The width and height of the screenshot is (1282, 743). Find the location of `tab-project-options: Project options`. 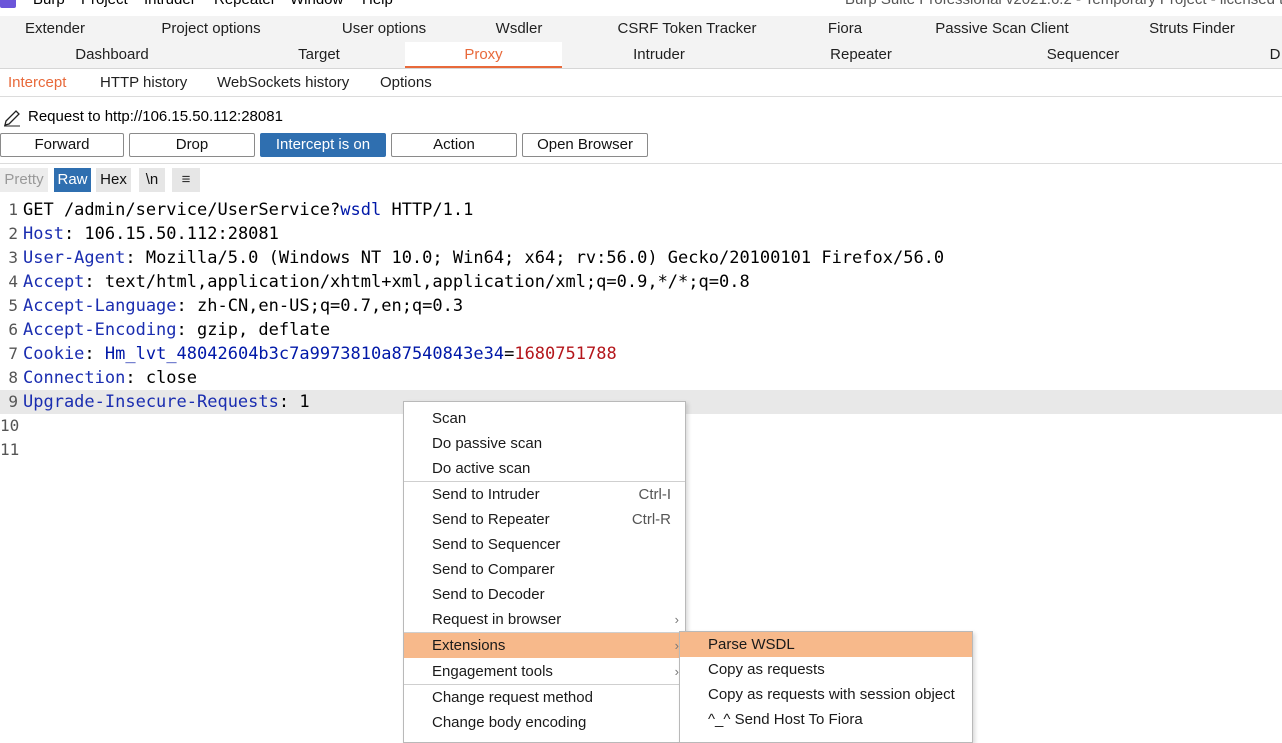

tab-project-options: Project options is located at coordinates (211, 29).